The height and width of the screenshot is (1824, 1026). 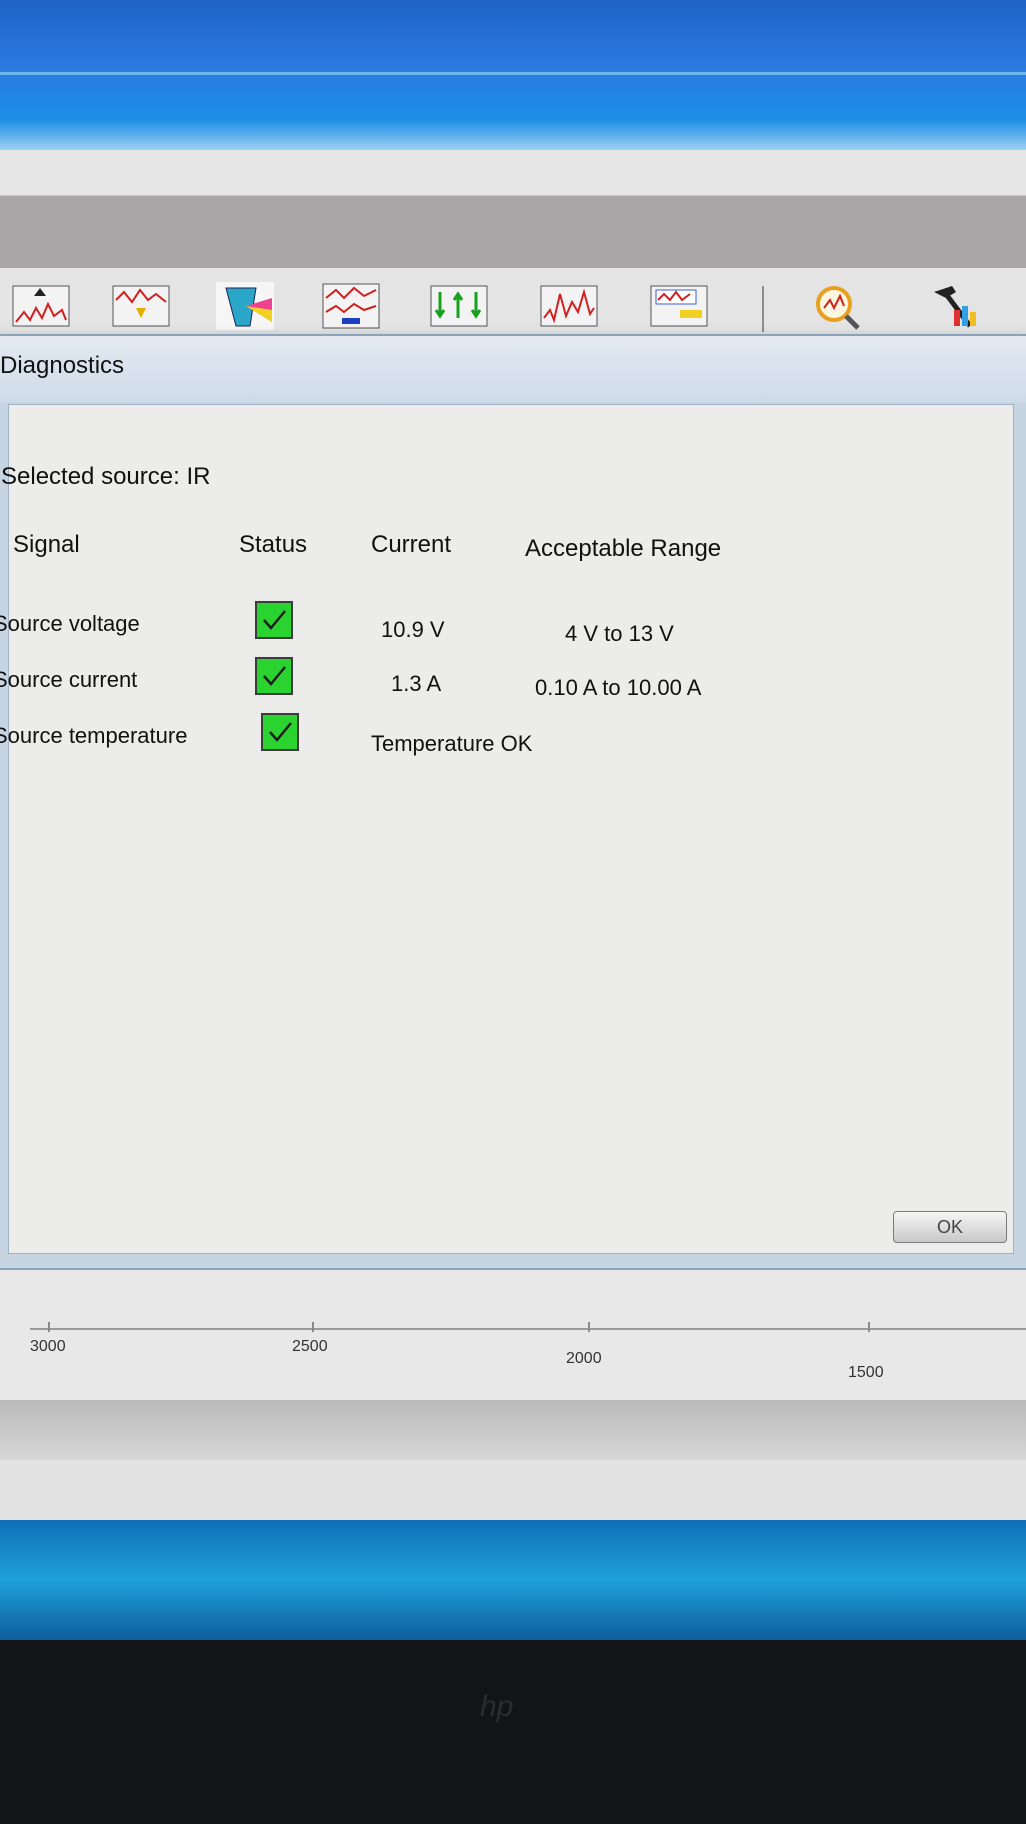 I want to click on selected-source-label: Selected source: IR, so click(x=106, y=476).